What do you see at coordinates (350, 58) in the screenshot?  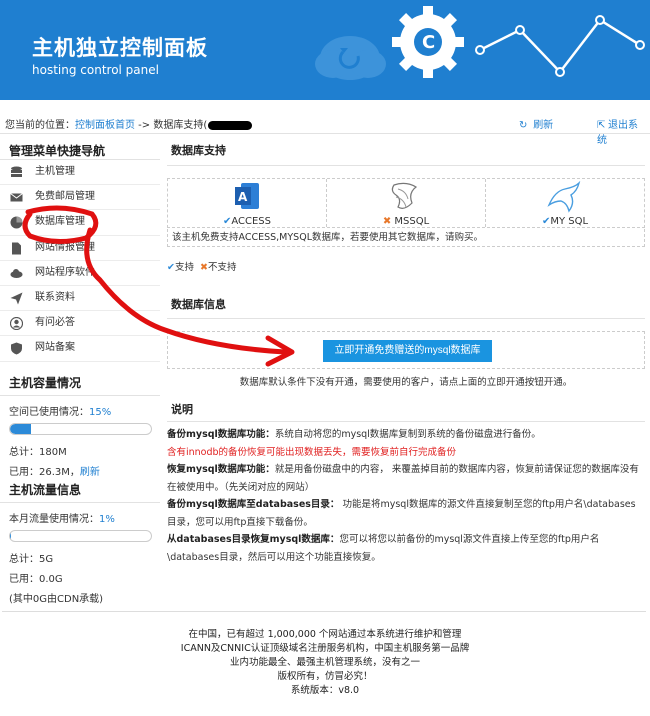 I see `cloud-refresh-icon` at bounding box center [350, 58].